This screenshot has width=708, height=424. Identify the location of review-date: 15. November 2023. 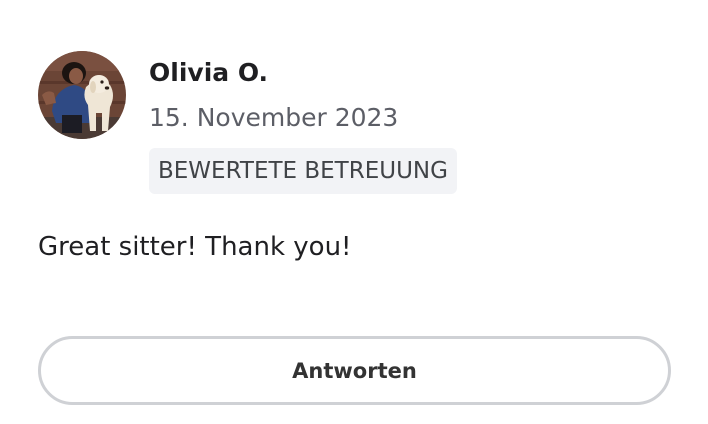
(274, 117).